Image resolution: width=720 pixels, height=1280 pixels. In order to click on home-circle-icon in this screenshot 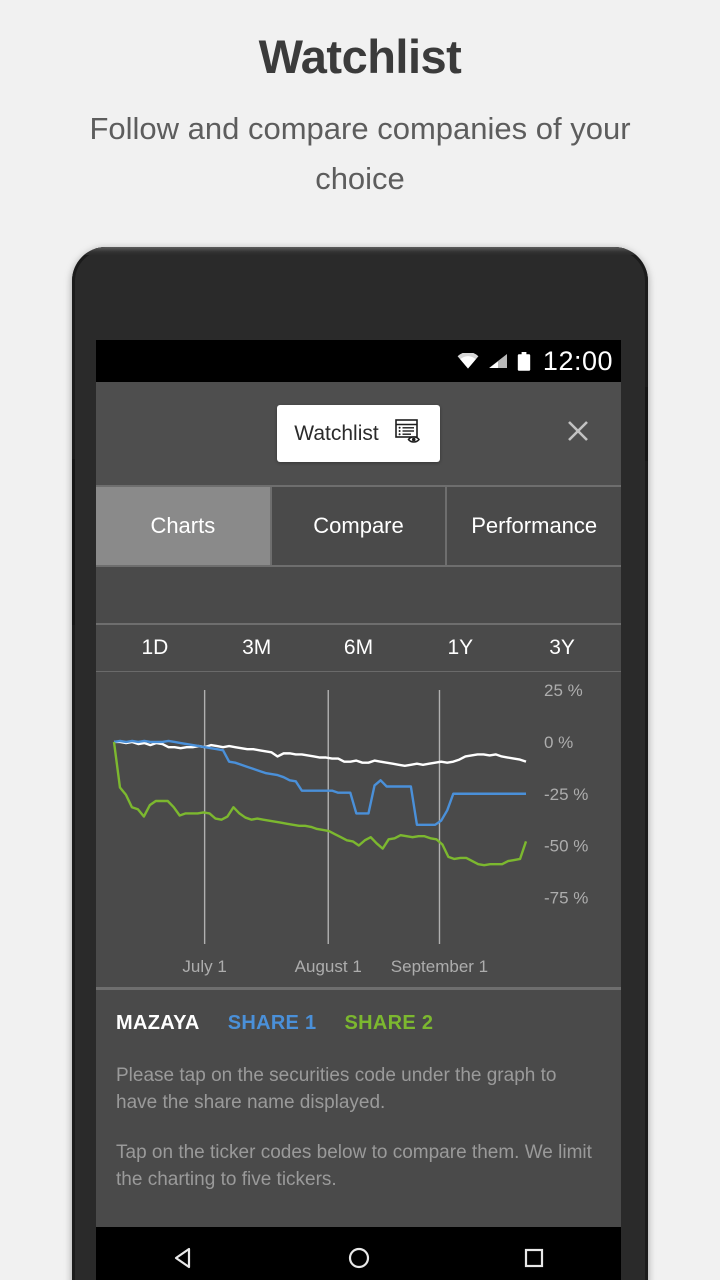, I will do `click(359, 1258)`.